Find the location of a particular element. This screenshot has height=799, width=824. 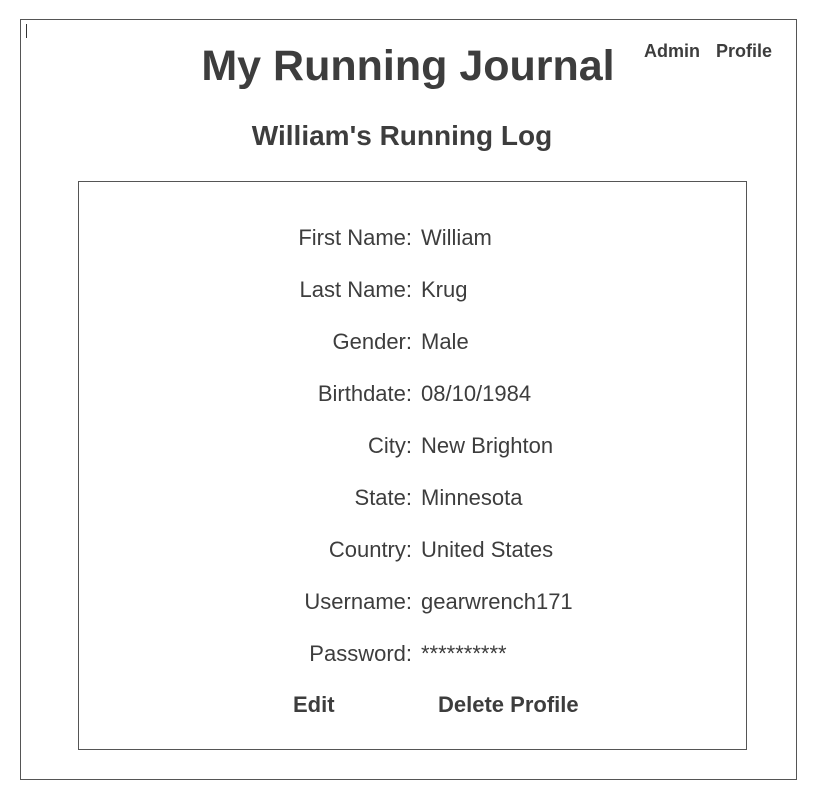

text-cursor is located at coordinates (26, 31).